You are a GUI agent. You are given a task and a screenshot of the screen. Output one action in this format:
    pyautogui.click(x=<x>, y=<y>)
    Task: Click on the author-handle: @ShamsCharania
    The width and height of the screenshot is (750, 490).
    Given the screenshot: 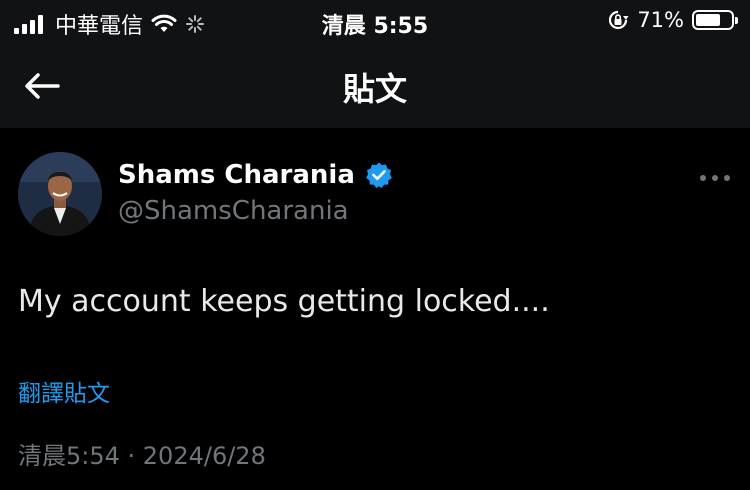 What is the action you would take?
    pyautogui.click(x=233, y=211)
    